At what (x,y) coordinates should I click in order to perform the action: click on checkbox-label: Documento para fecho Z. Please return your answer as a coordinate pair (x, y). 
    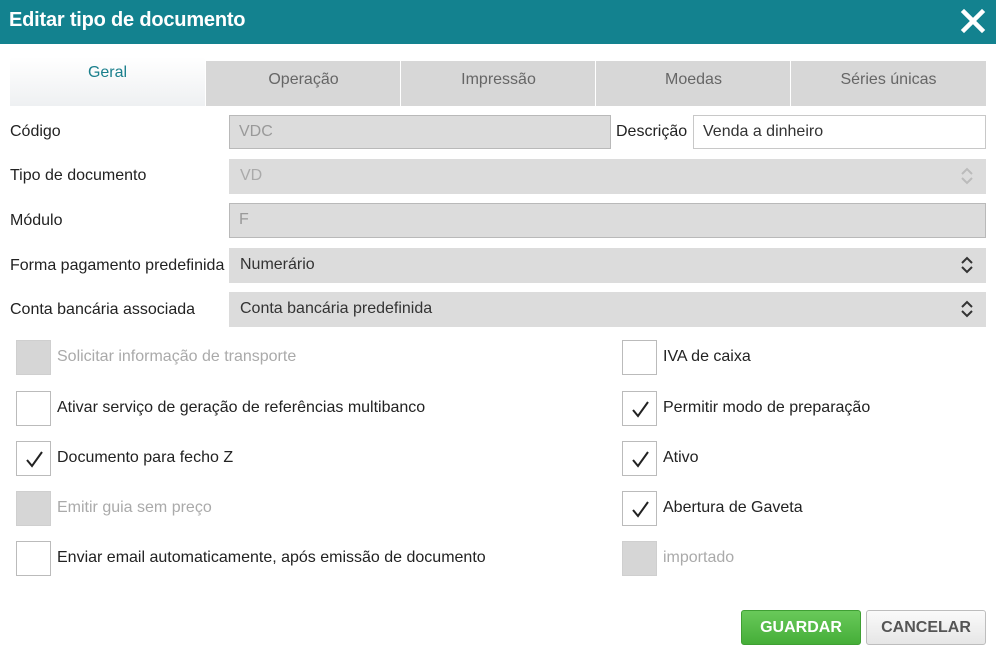
    Looking at the image, I should click on (145, 457).